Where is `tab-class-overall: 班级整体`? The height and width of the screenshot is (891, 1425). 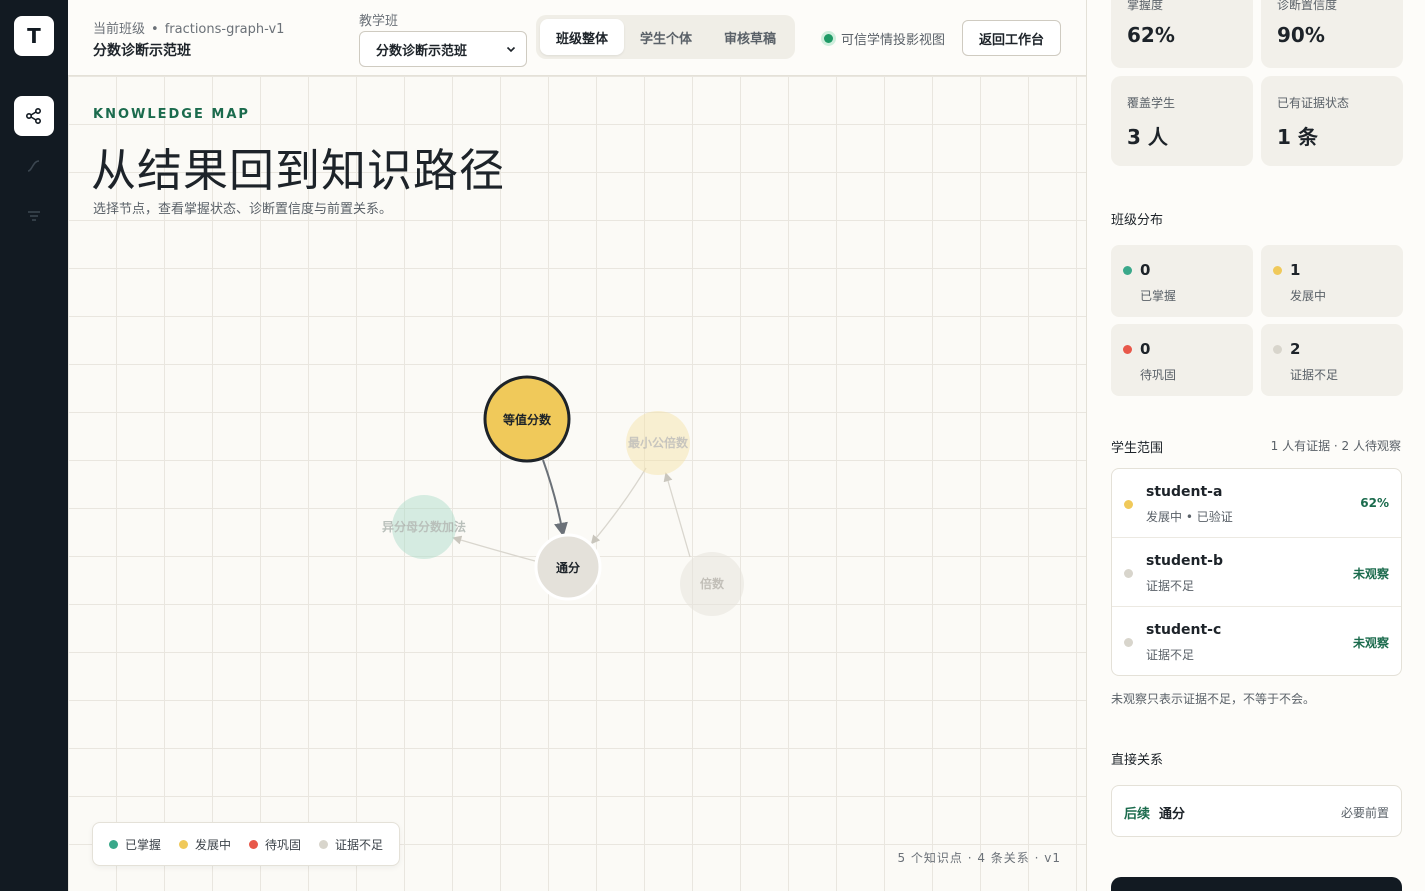 tab-class-overall: 班级整体 is located at coordinates (582, 37).